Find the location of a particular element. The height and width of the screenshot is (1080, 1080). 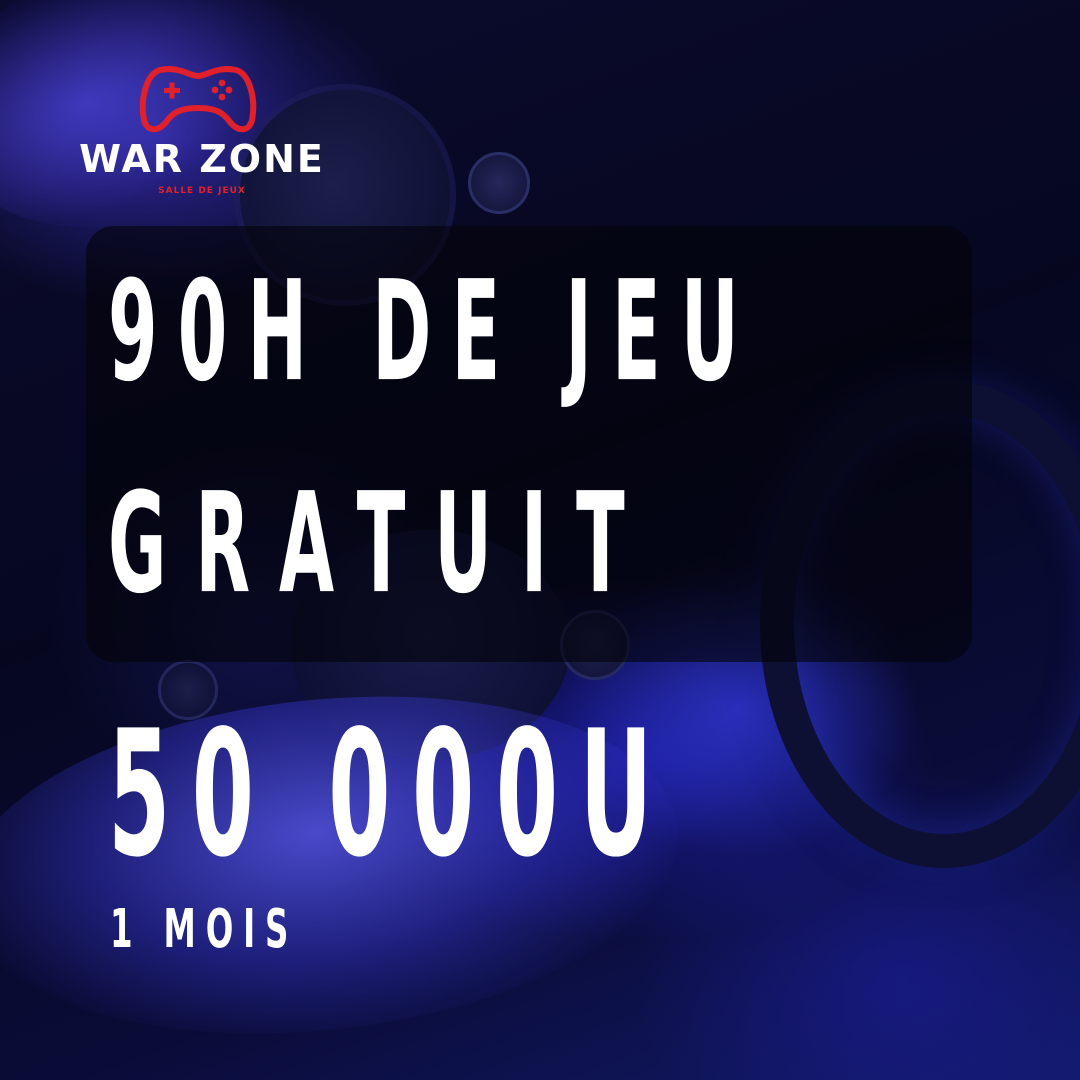

brand-tagline: SALLE DE JEUX is located at coordinates (202, 191).